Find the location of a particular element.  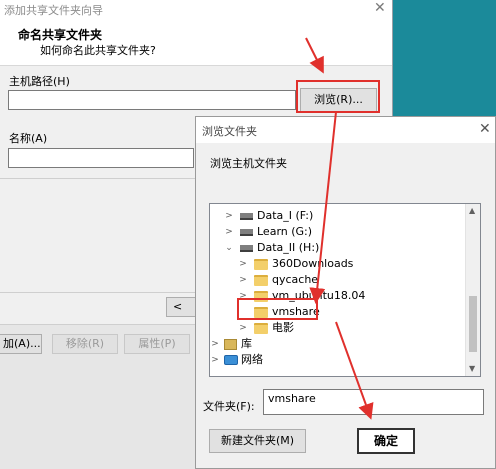

wizard-header: 命名共享文件夹 如何命名此共享文件夹? is located at coordinates (196, 43).